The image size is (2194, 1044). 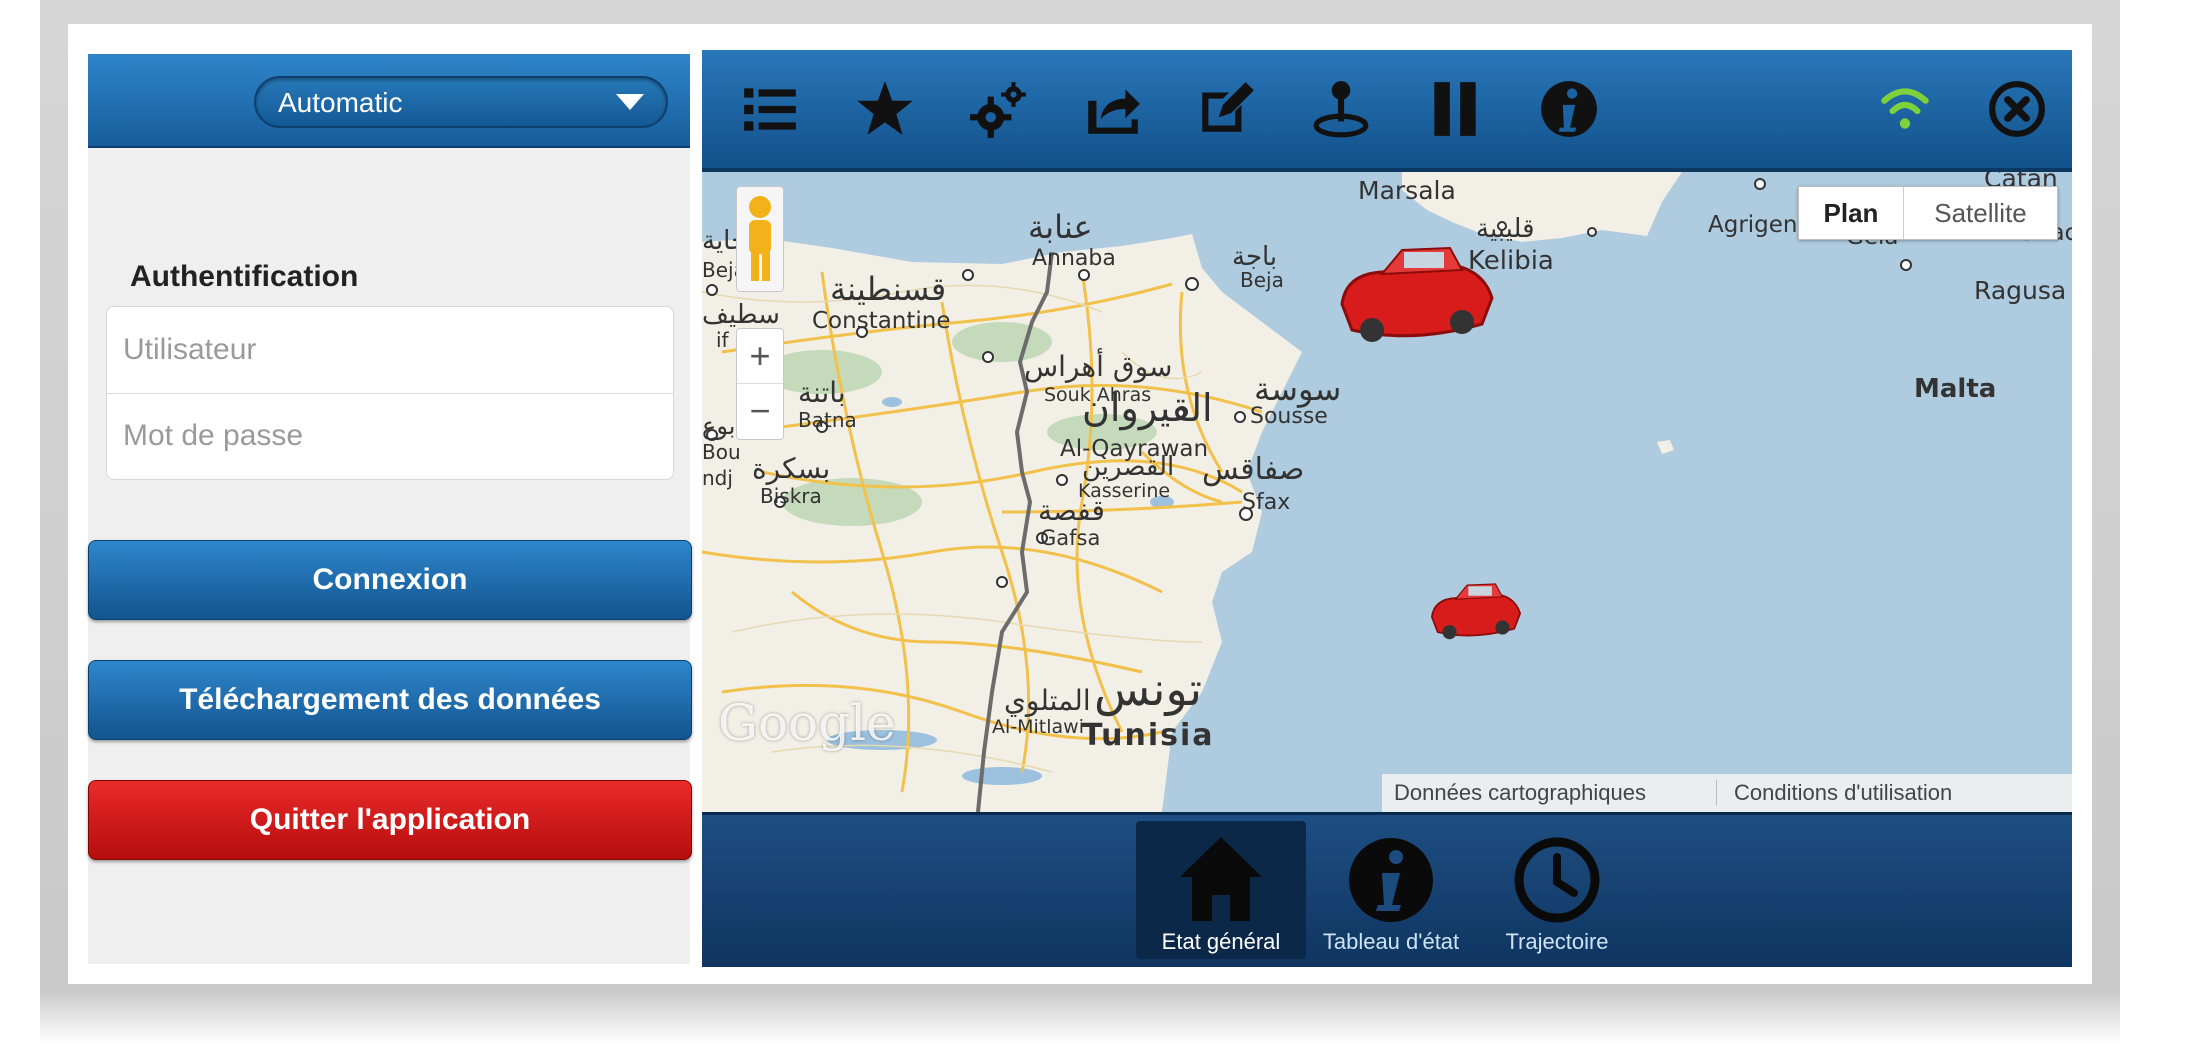 What do you see at coordinates (719, 426) in the screenshot?
I see `map-label-bou-ar: بوع` at bounding box center [719, 426].